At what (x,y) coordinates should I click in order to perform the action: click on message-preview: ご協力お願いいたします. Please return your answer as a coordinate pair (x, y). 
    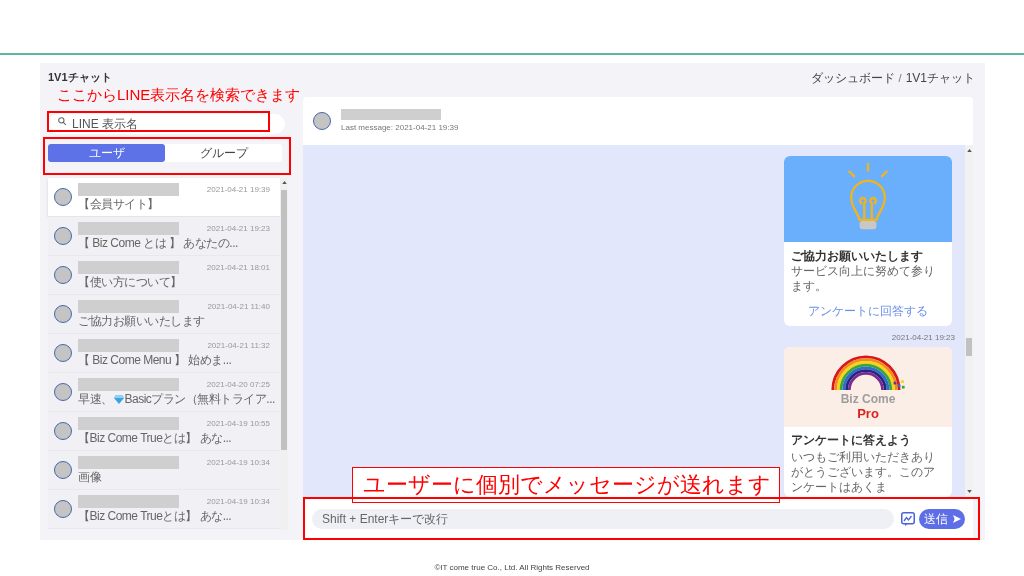
    Looking at the image, I should click on (141, 321).